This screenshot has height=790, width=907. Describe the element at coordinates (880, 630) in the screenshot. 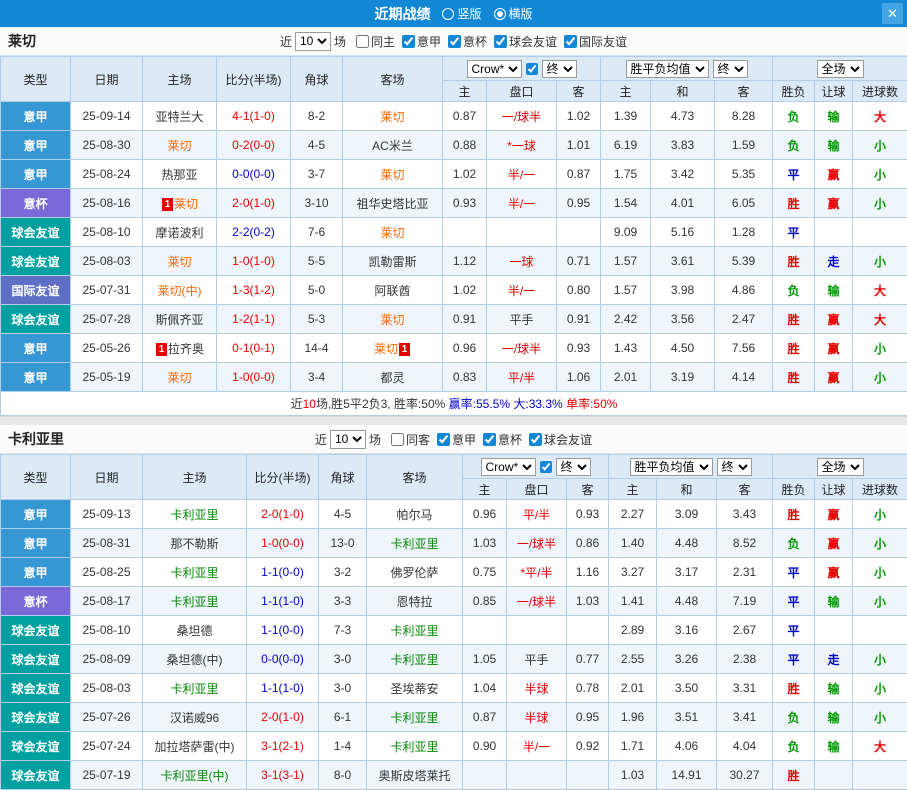

I see `goals-result` at that location.